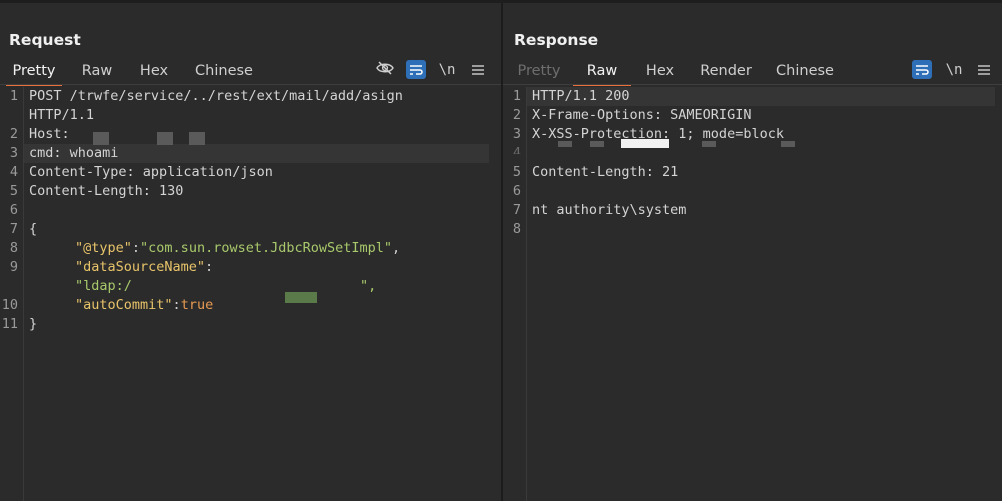 This screenshot has width=1002, height=501. Describe the element at coordinates (197, 305) in the screenshot. I see `json-literal: true` at that location.